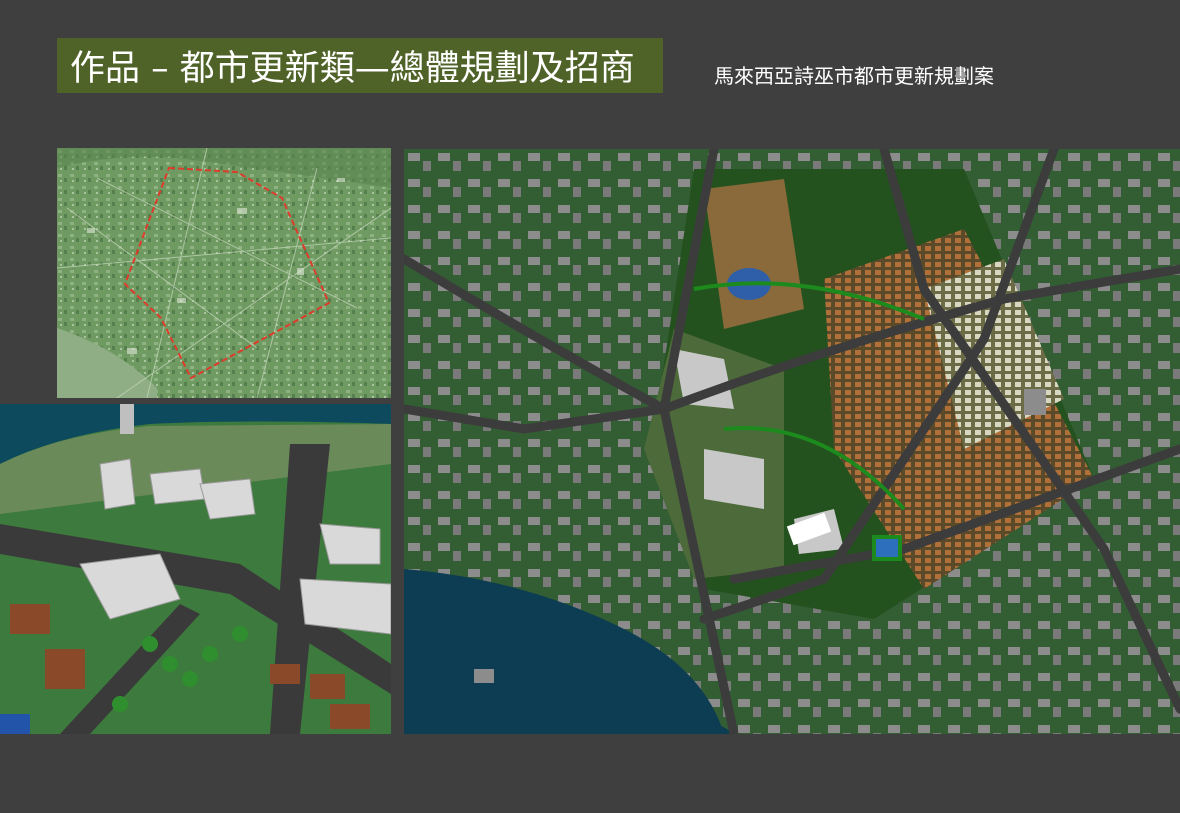 The image size is (1180, 813). I want to click on aerial-render-image, so click(195, 569).